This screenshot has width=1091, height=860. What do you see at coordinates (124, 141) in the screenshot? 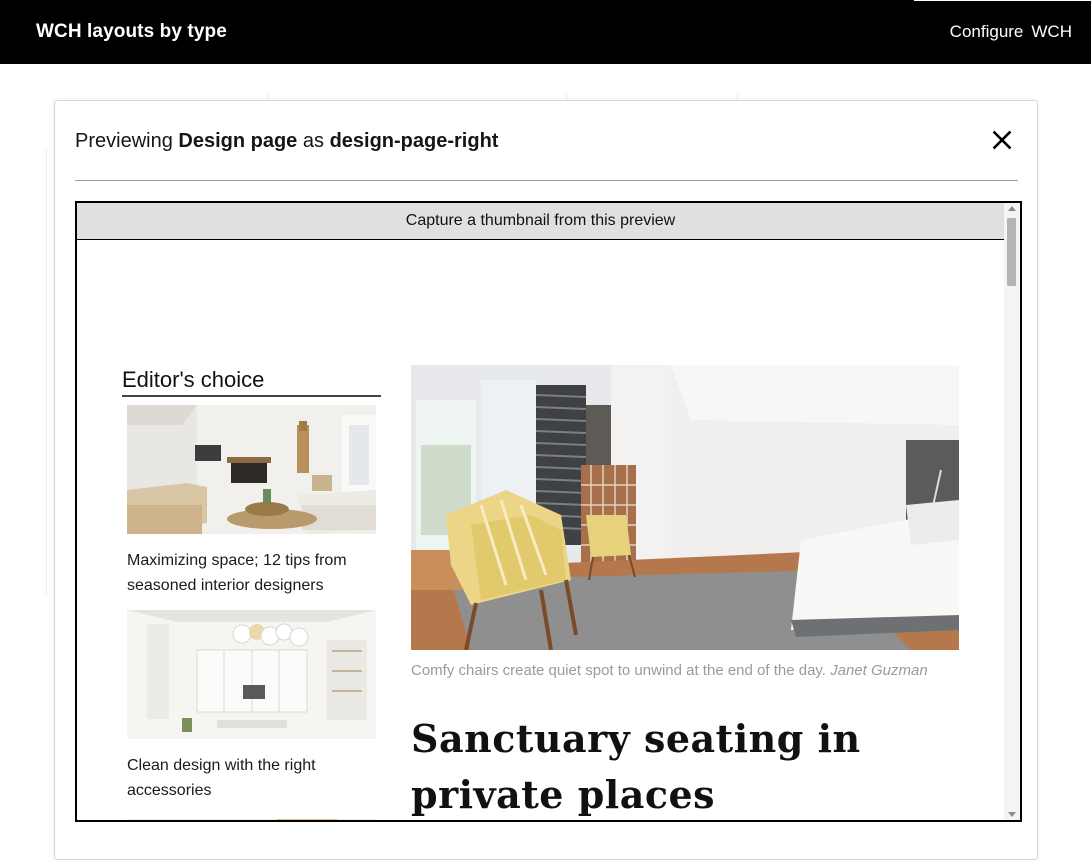
I see `title-prefix: Previewing` at bounding box center [124, 141].